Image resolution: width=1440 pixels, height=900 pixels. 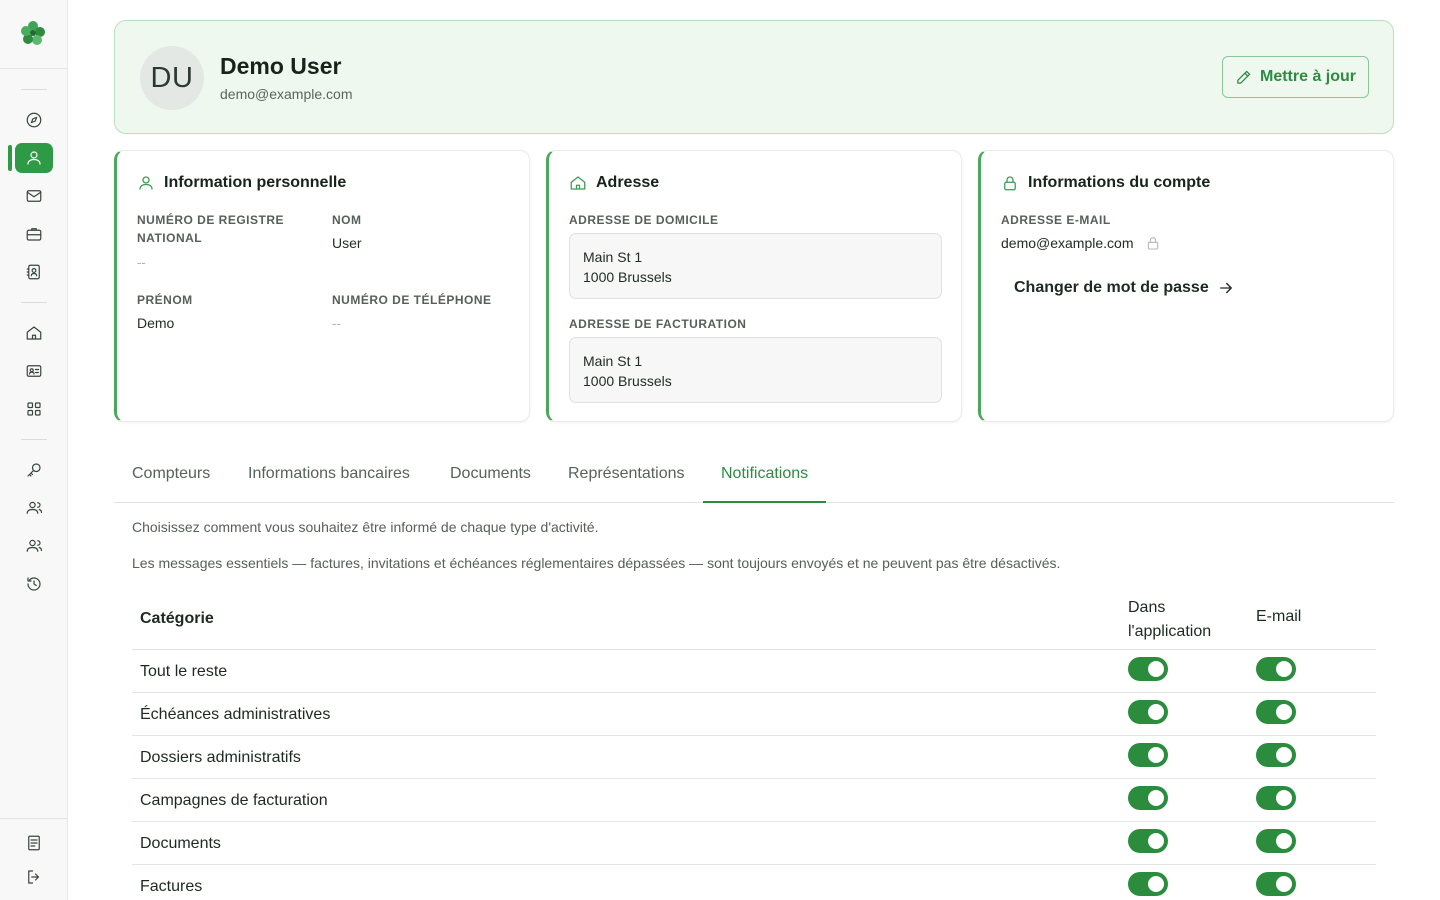 What do you see at coordinates (1244, 77) in the screenshot?
I see `pencil-icon` at bounding box center [1244, 77].